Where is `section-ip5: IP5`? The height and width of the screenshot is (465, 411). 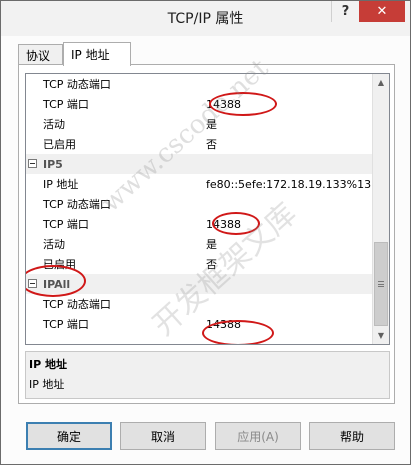
section-ip5: IP5 is located at coordinates (199, 164).